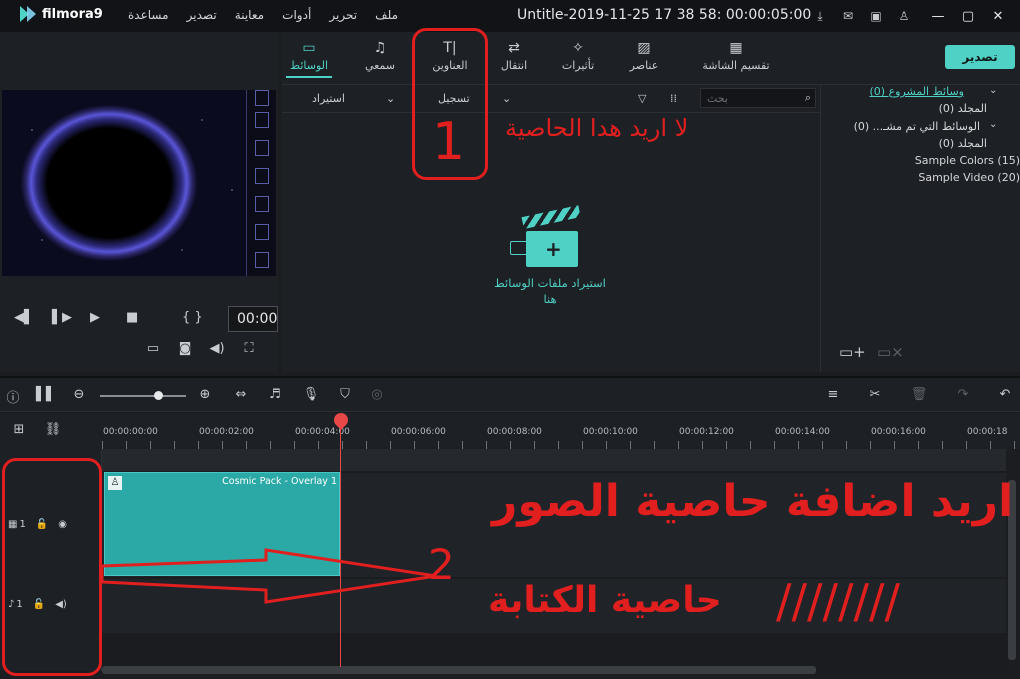  What do you see at coordinates (808, 98) in the screenshot?
I see `search-icon: ⌕` at bounding box center [808, 98].